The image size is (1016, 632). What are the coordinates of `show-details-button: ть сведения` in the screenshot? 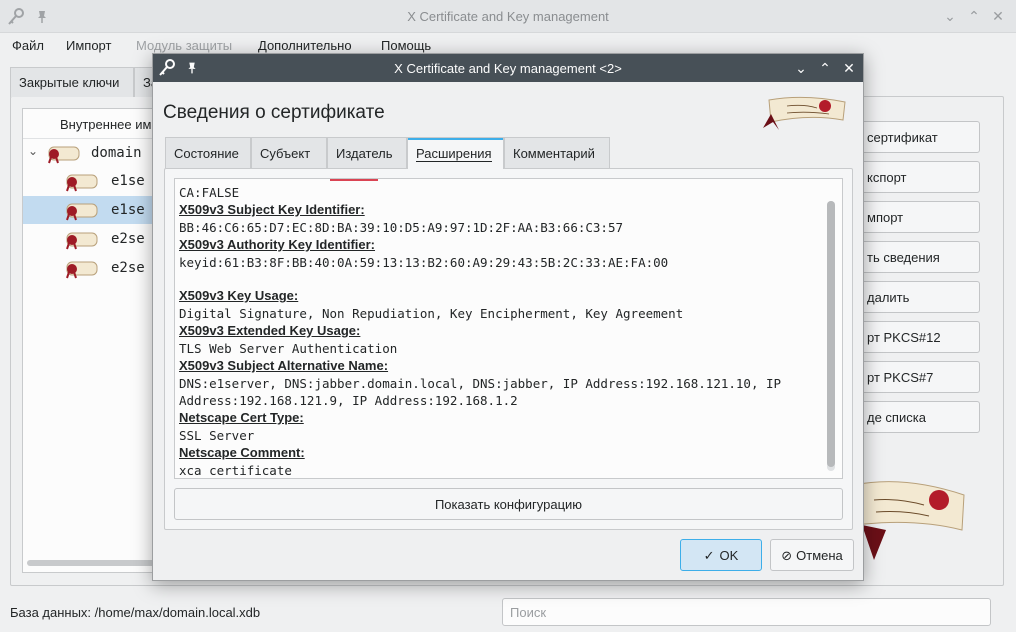 It's located at (913, 257).